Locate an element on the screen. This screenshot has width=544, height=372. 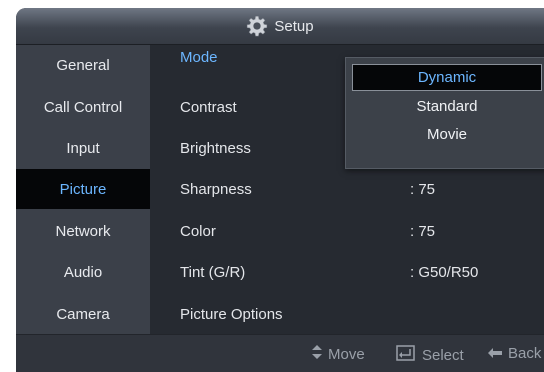
gear-icon is located at coordinates (257, 26).